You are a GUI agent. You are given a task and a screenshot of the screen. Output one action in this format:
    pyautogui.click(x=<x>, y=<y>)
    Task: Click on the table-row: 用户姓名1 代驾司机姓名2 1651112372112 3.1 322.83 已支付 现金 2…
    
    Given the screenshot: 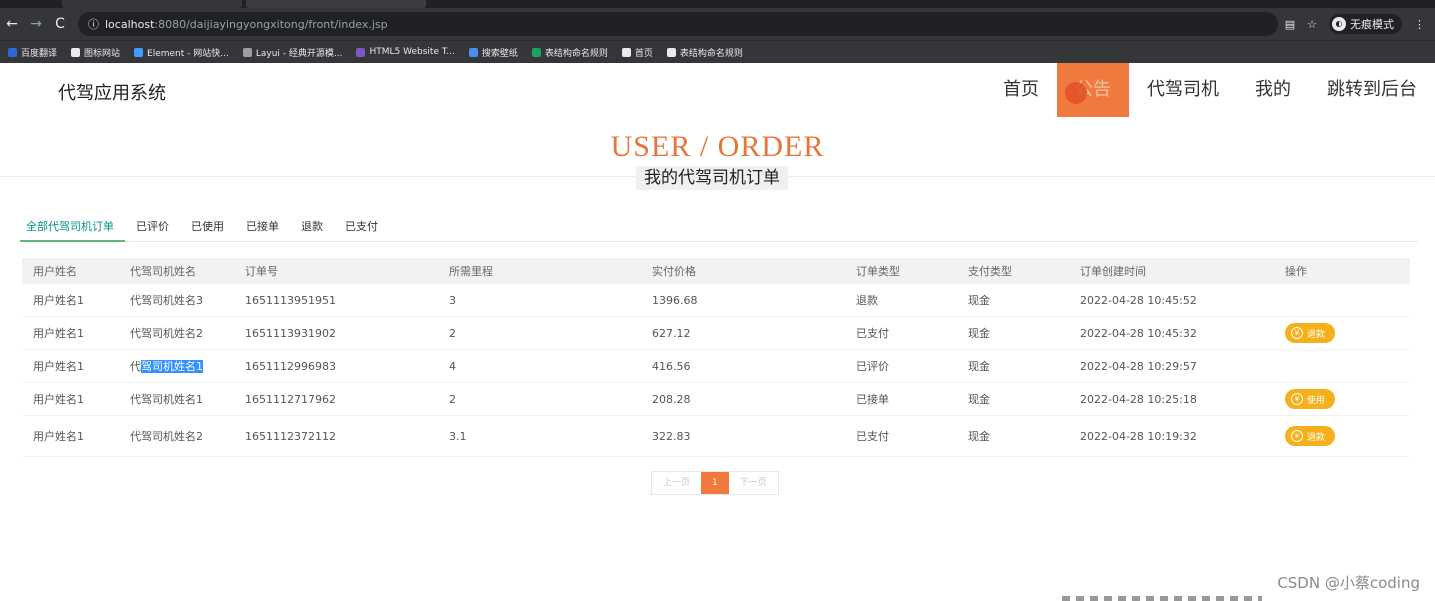 What is the action you would take?
    pyautogui.click(x=716, y=436)
    